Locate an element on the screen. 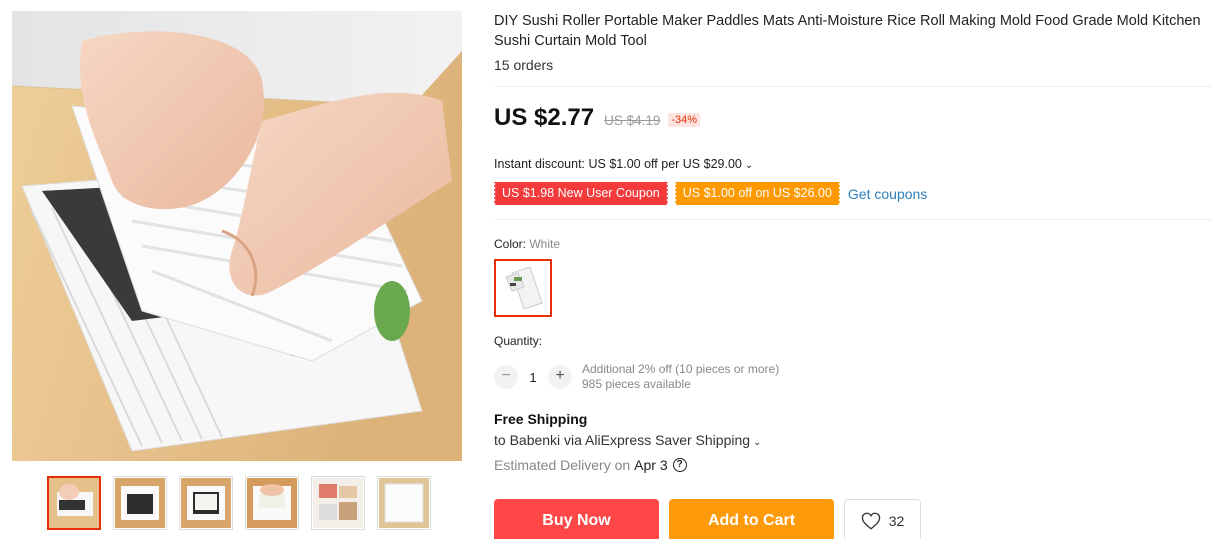 This screenshot has width=1218, height=539. thumbnail-strip is located at coordinates (239, 503).